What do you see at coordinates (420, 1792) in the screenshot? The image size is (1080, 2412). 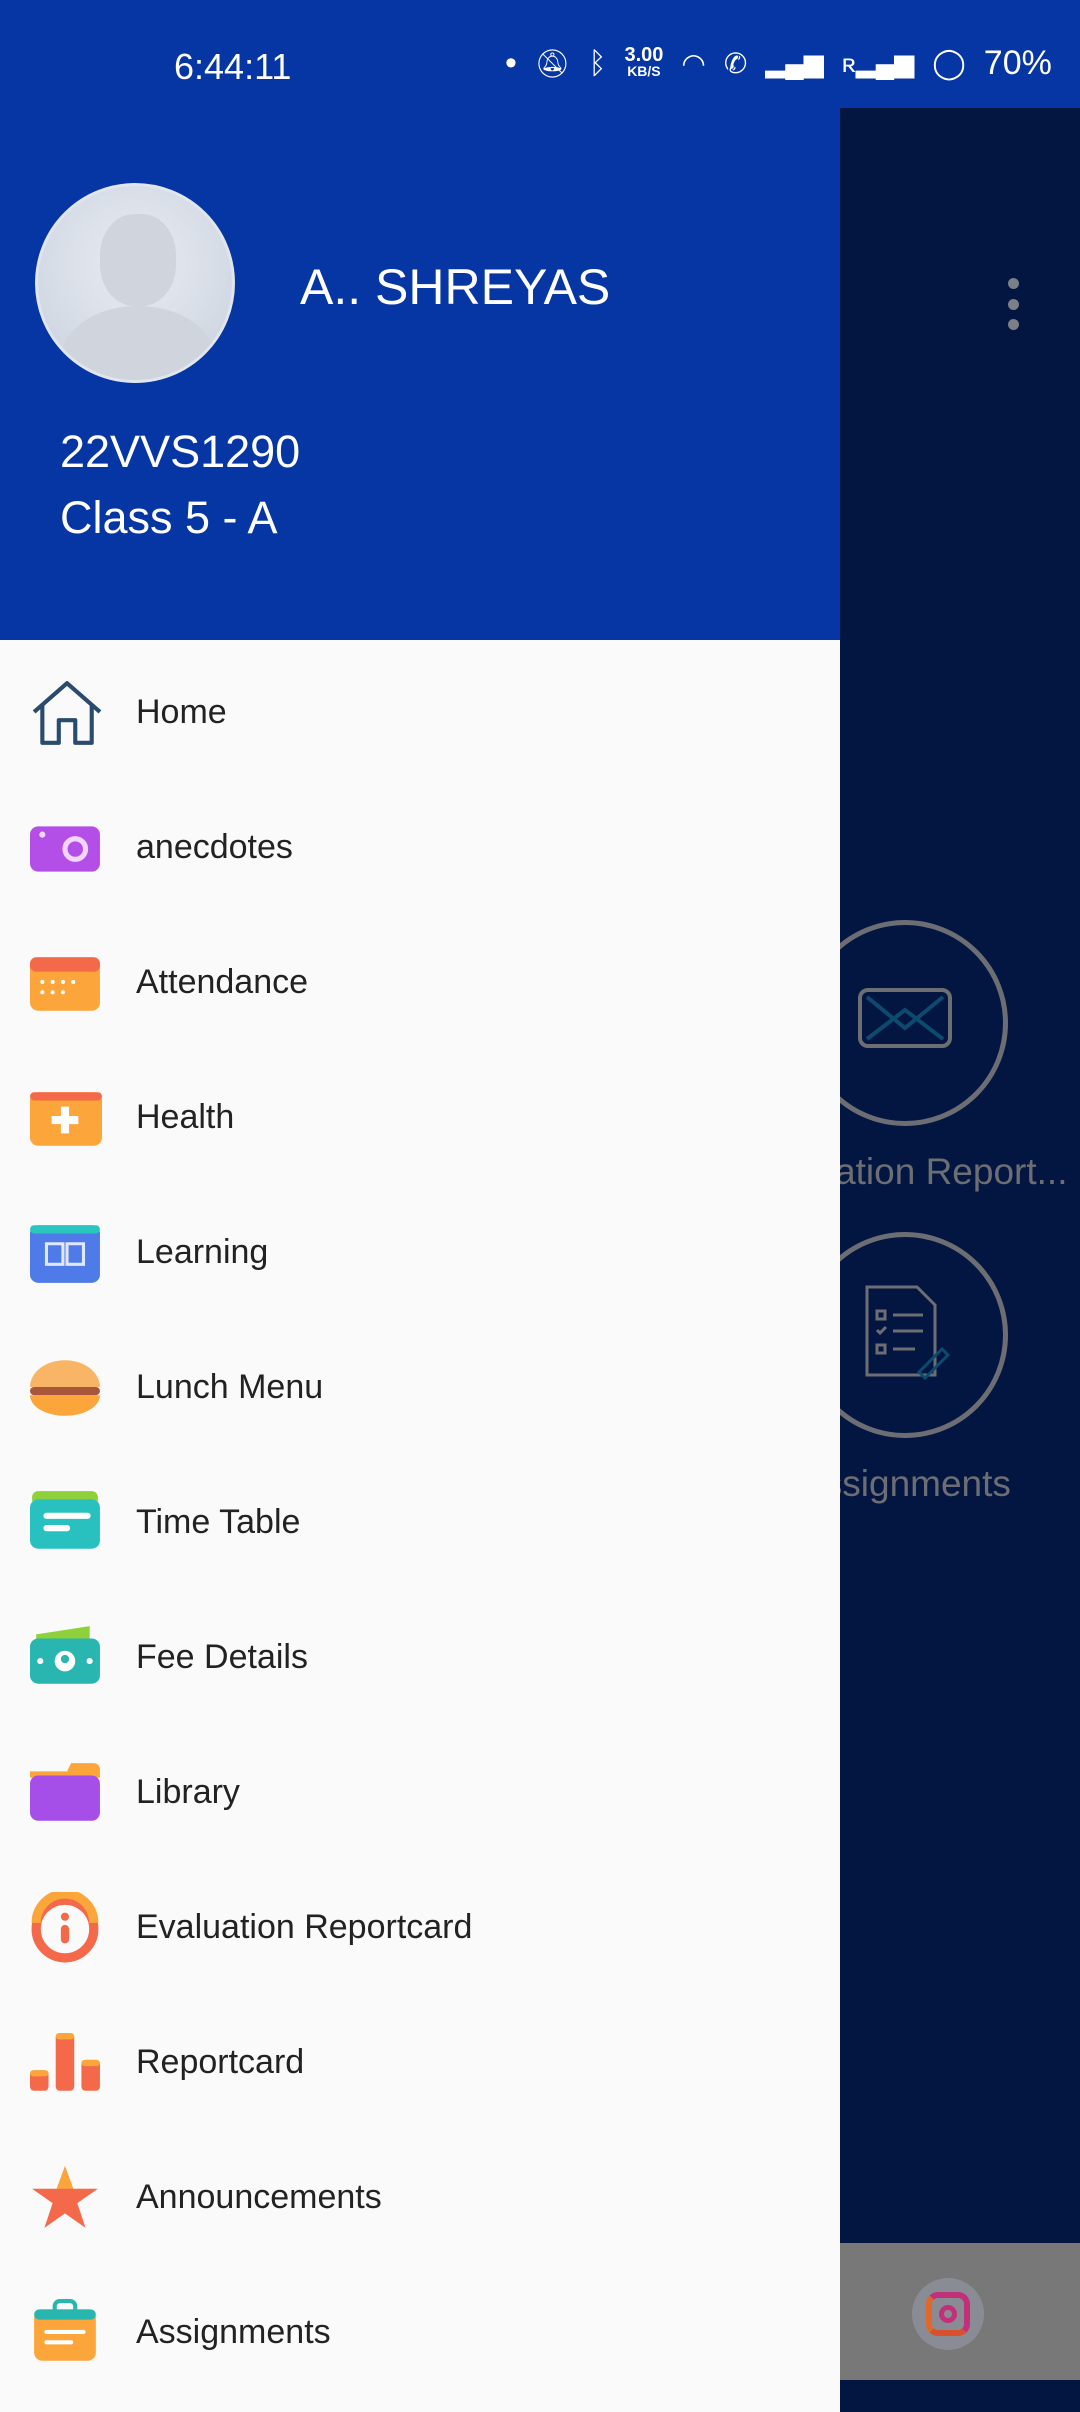 I see `drawer-item-library: Library` at bounding box center [420, 1792].